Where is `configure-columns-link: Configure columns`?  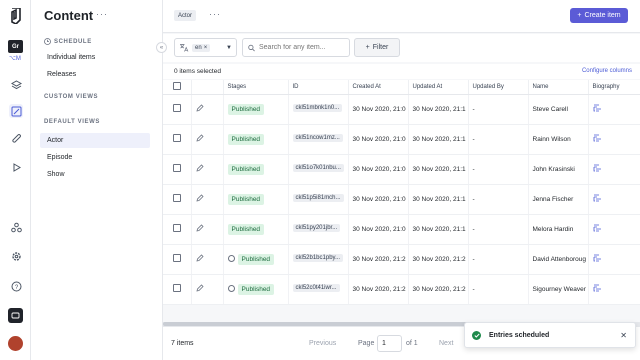 configure-columns-link: Configure columns is located at coordinates (607, 71).